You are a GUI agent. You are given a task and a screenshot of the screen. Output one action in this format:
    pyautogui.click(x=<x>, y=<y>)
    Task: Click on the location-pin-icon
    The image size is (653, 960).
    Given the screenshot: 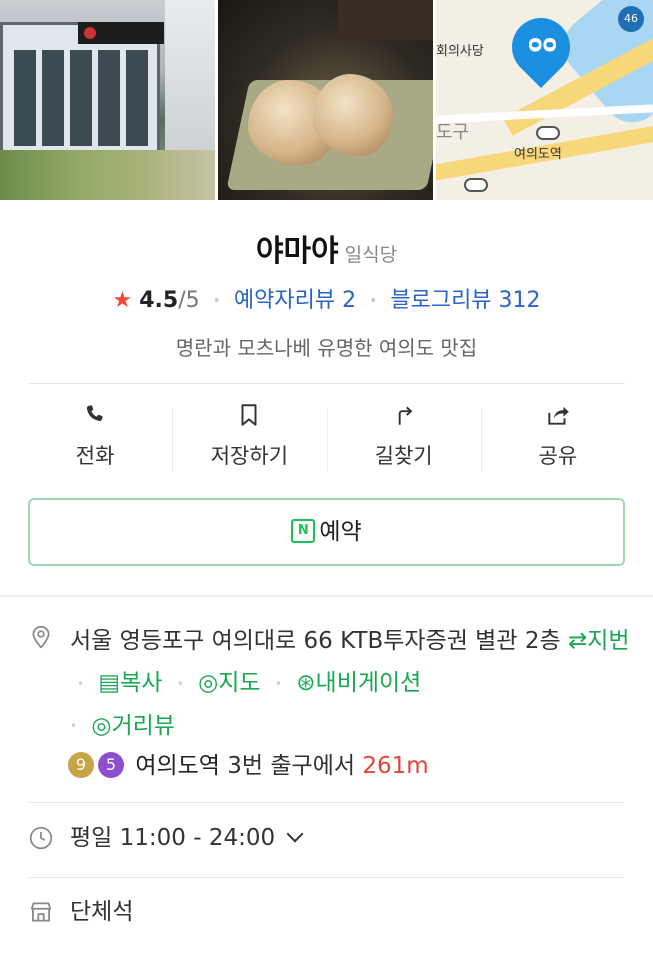 What is the action you would take?
    pyautogui.click(x=41, y=637)
    